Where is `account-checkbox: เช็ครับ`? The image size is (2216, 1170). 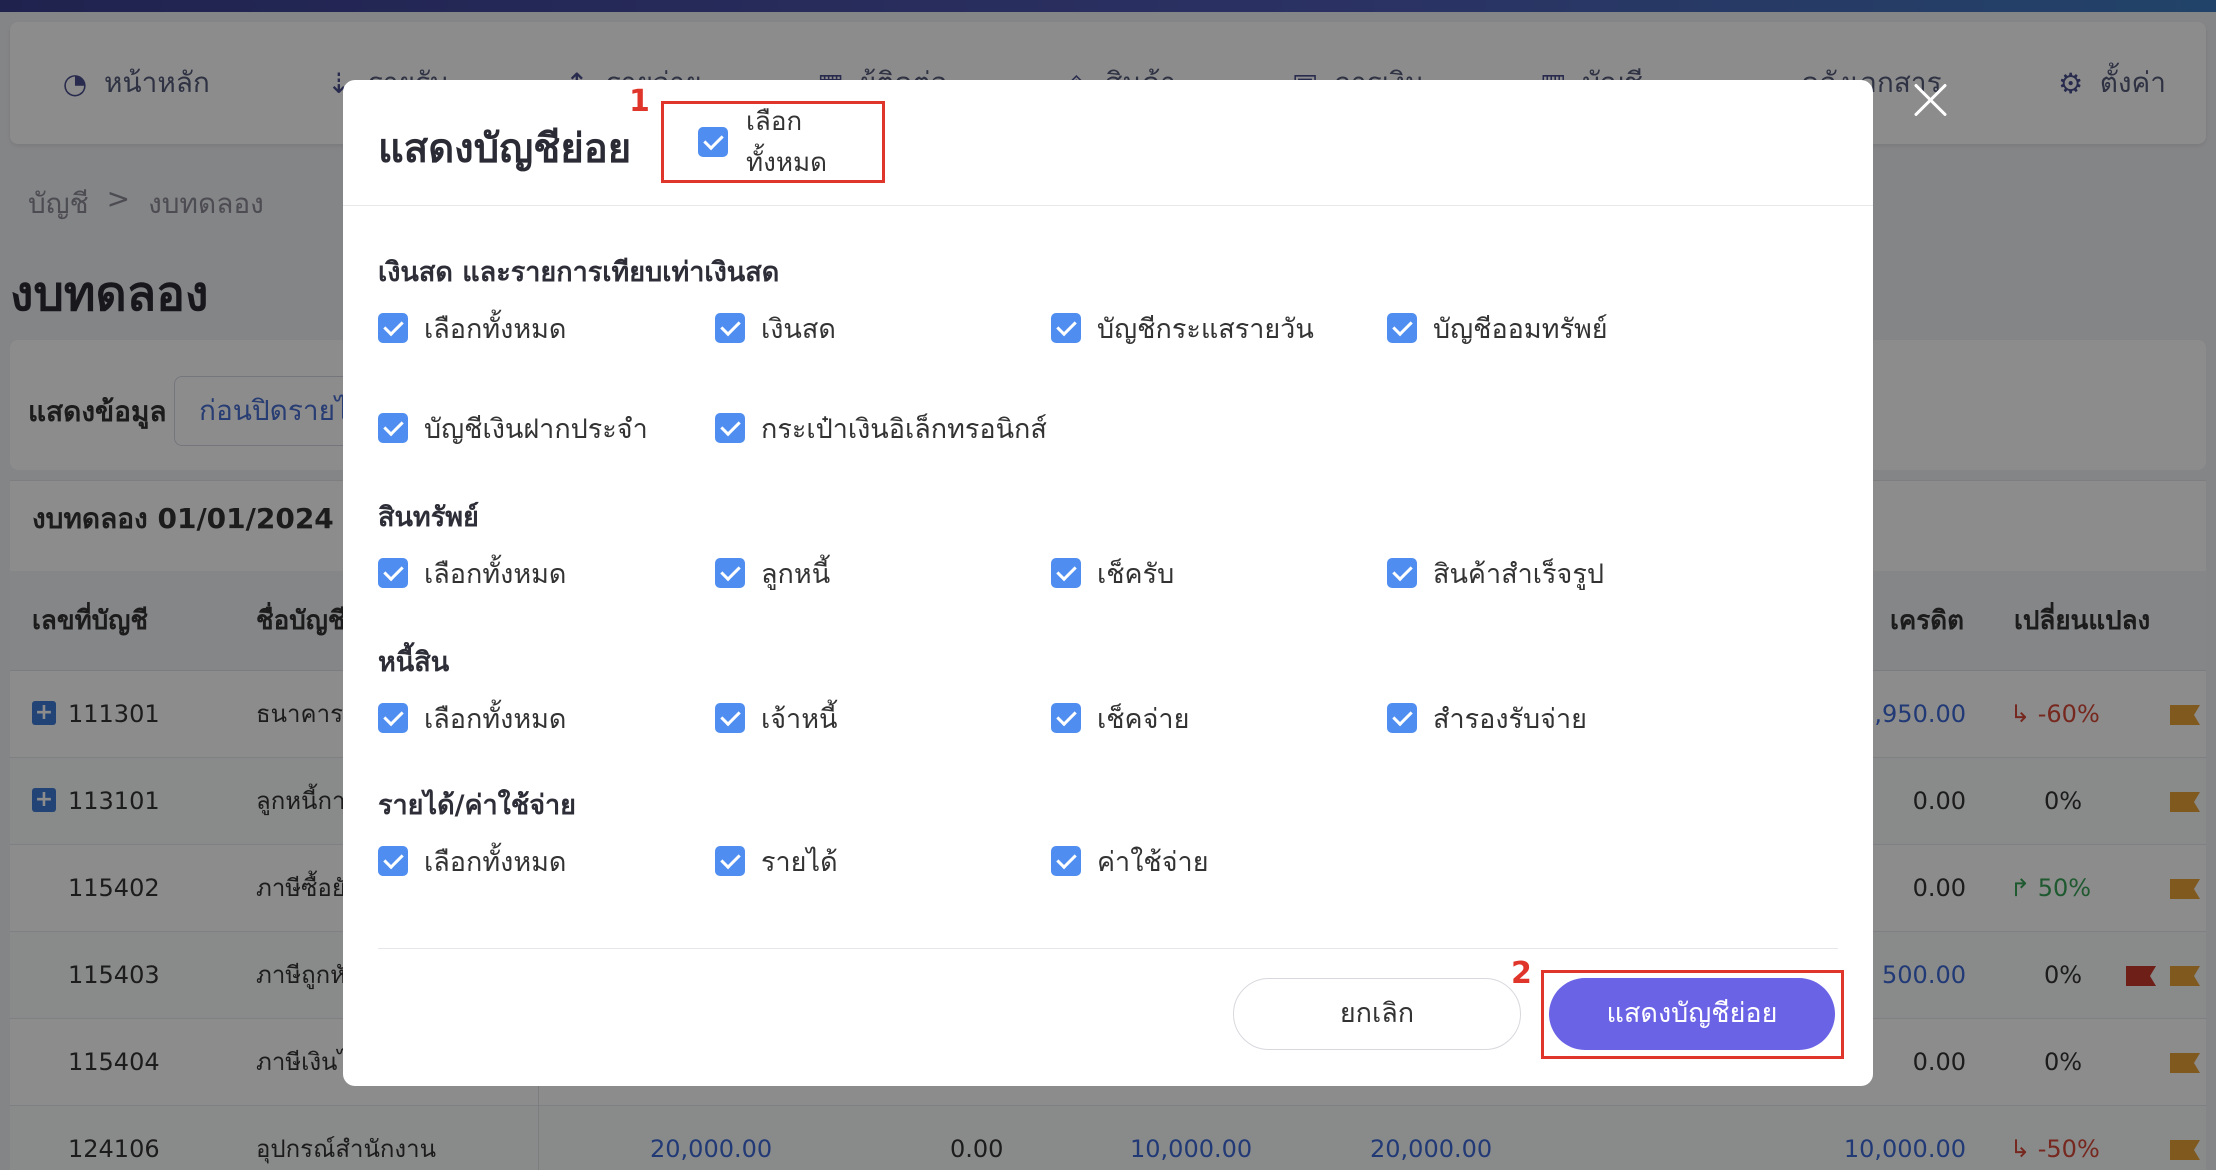 account-checkbox: เช็ครับ is located at coordinates (1112, 573).